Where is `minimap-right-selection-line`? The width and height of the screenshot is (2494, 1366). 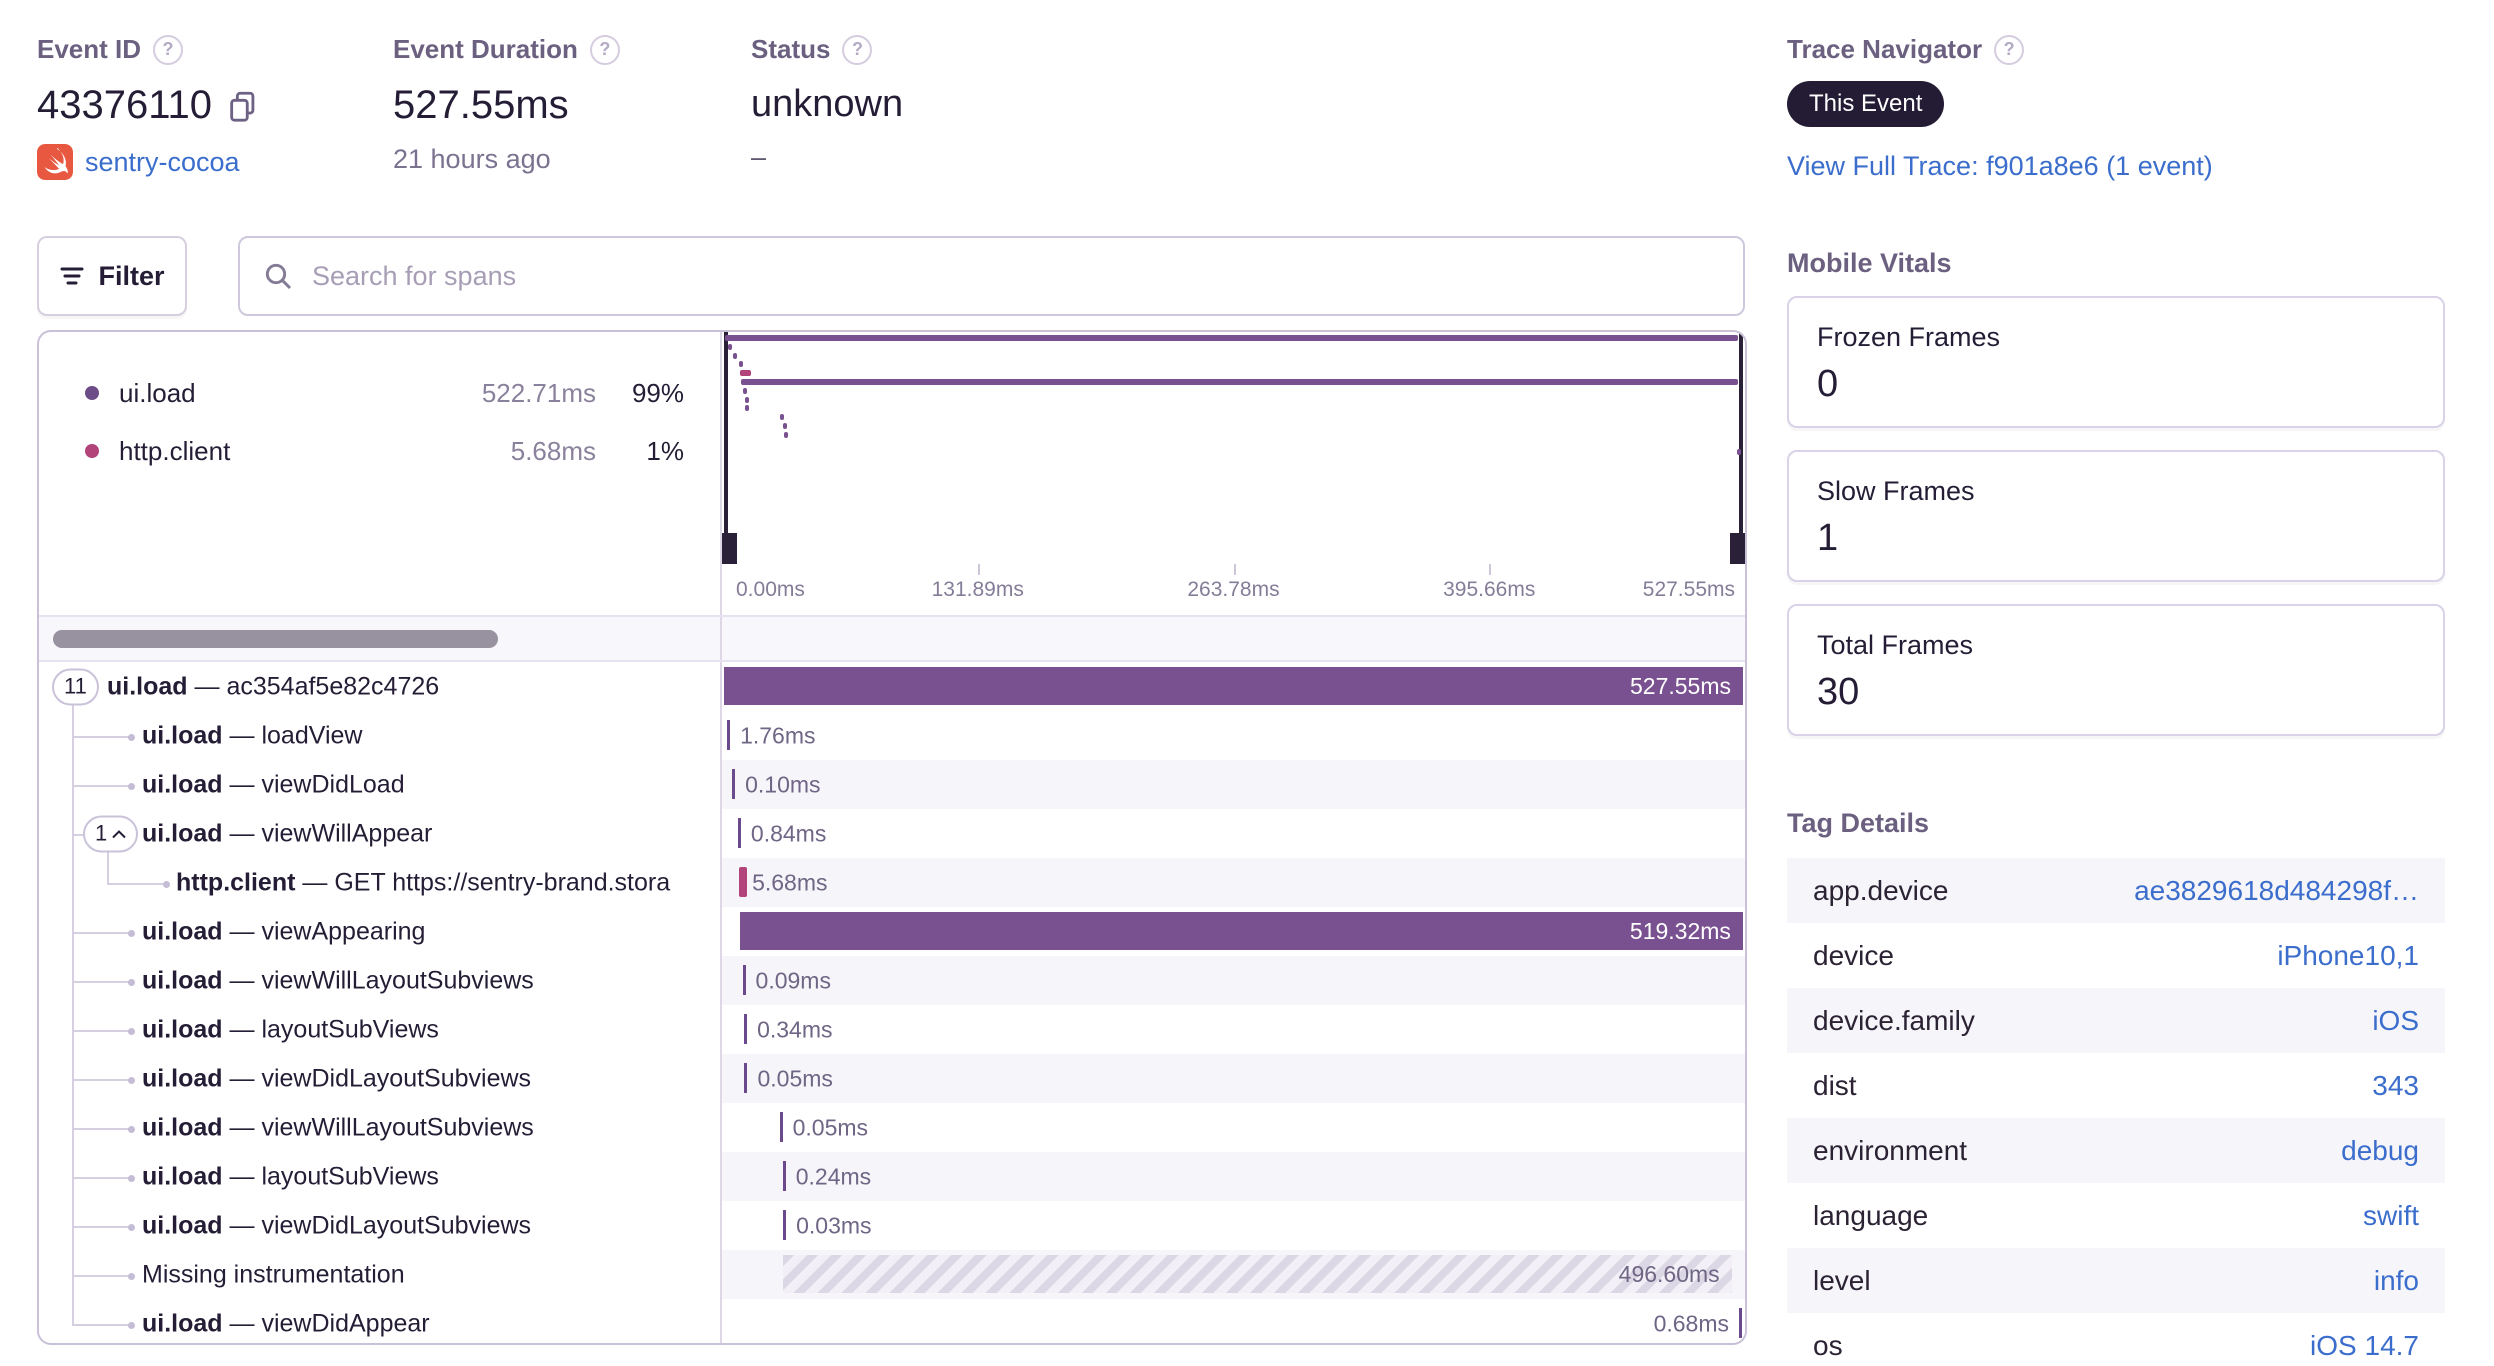
minimap-right-selection-line is located at coordinates (1741, 448).